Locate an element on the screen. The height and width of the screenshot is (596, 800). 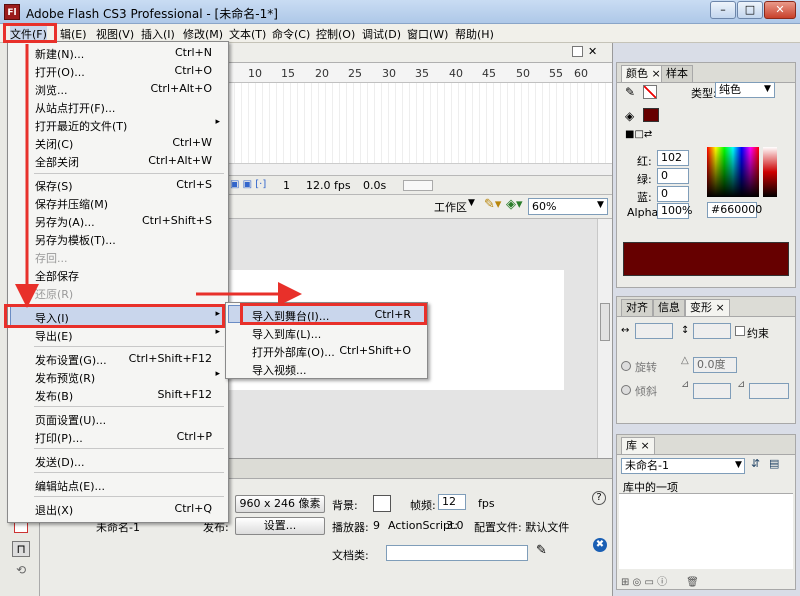
menu-save: 保存(S) Ctrl+S is located at coordinates (118, 185).